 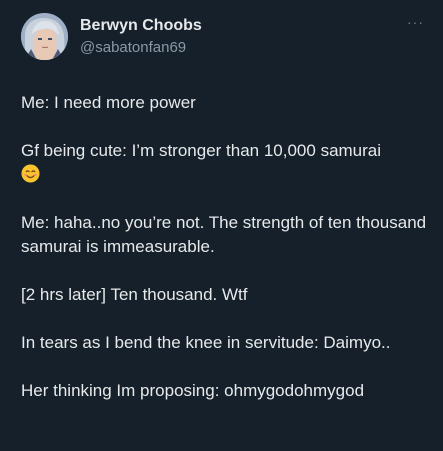 What do you see at coordinates (30, 173) in the screenshot?
I see `smiling-face-emoji-icon` at bounding box center [30, 173].